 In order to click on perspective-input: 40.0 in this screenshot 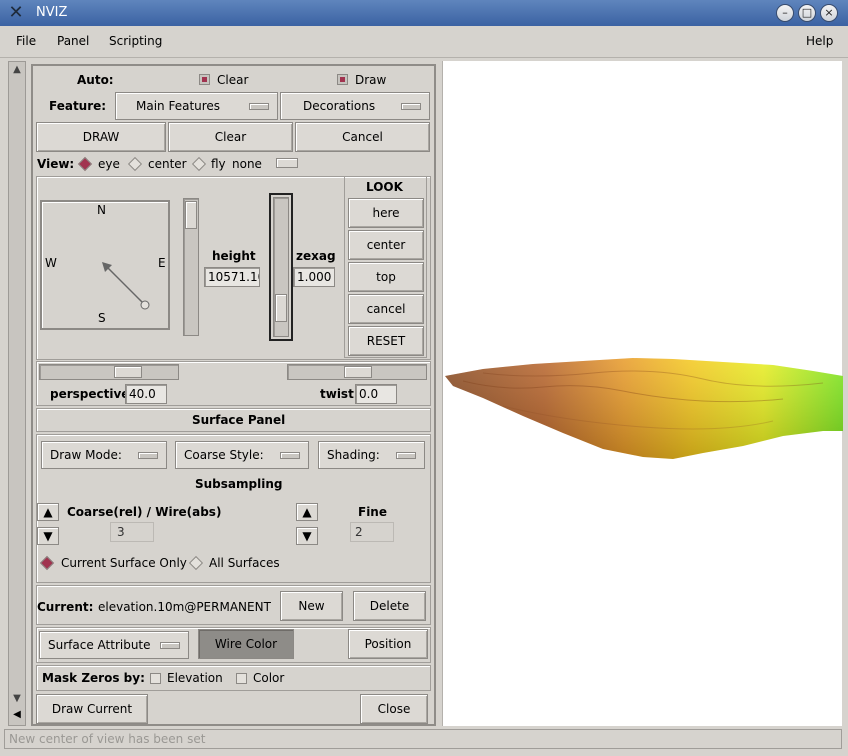, I will do `click(146, 394)`.